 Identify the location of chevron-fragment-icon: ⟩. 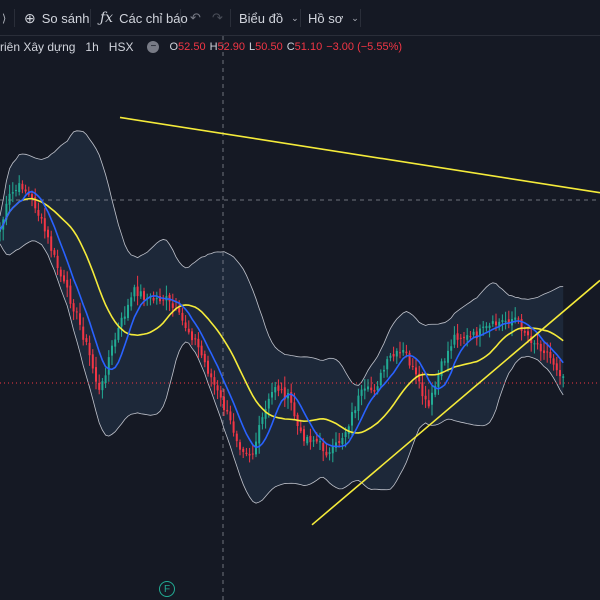
(4, 18).